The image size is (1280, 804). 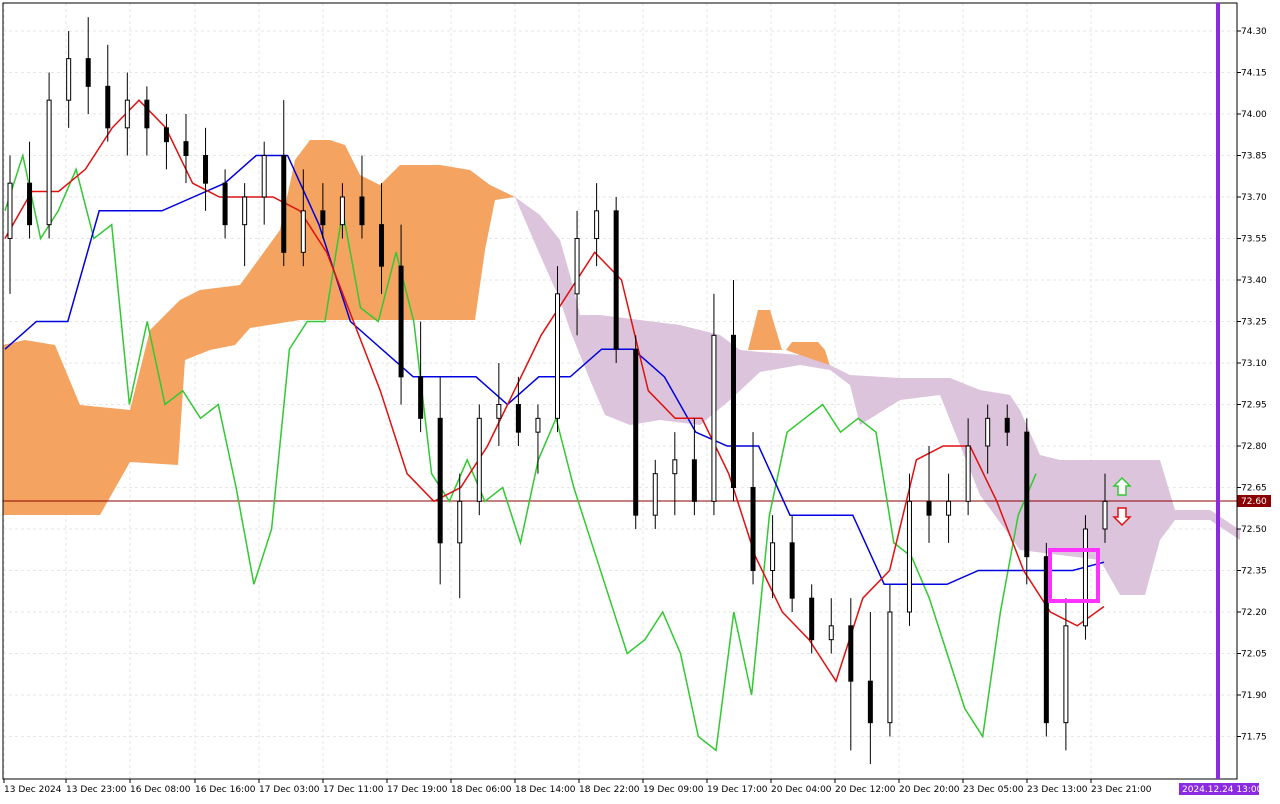 I want to click on y-tick-label: 73.10, so click(x=1254, y=364).